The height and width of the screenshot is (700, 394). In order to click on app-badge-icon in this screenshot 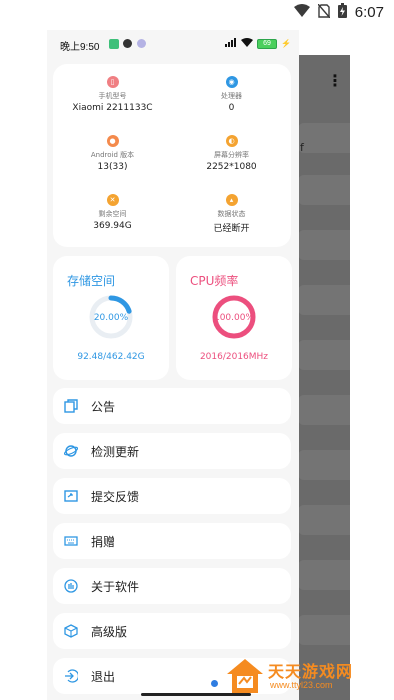, I will do `click(141, 43)`.